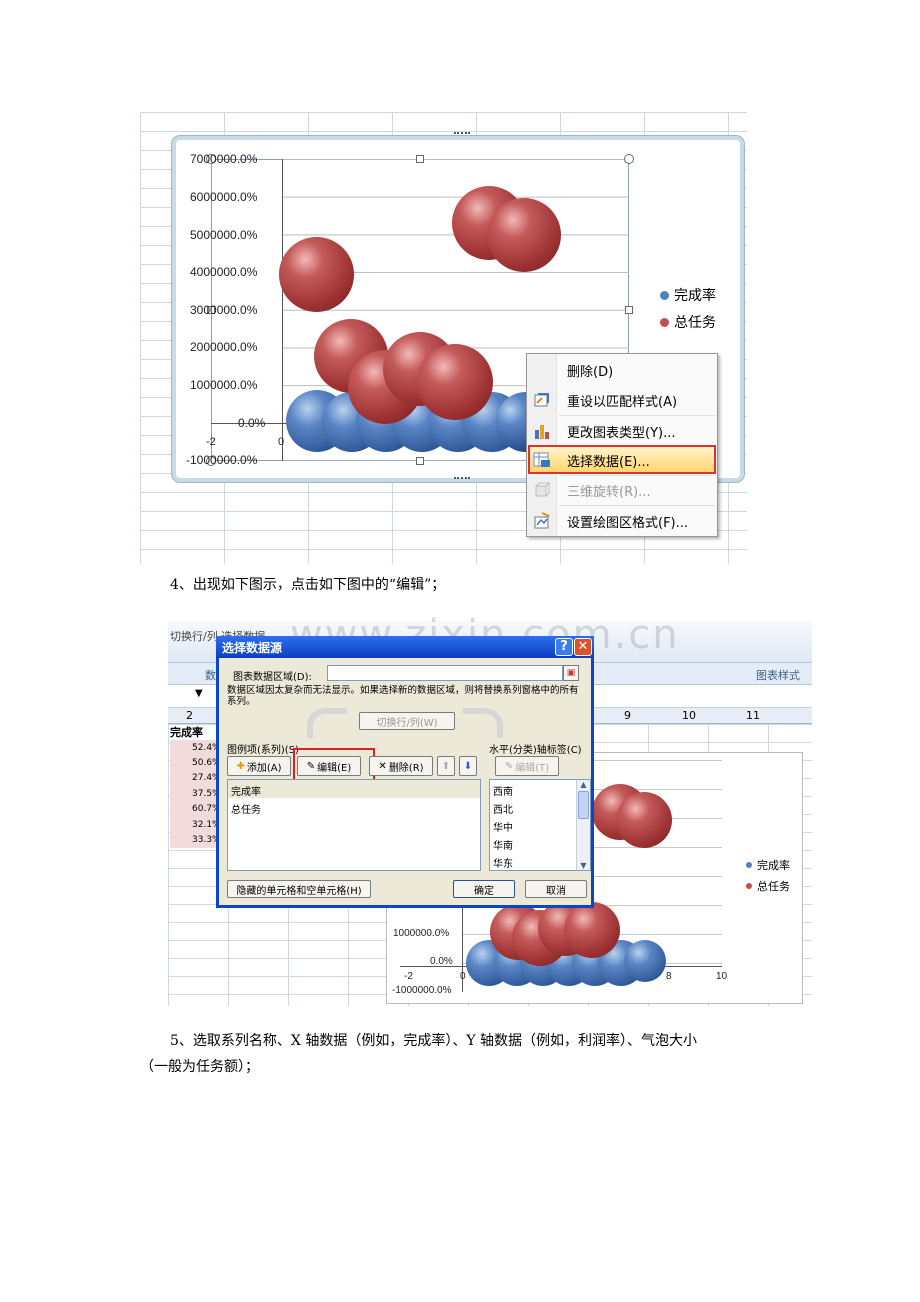 Image resolution: width=920 pixels, height=1302 pixels. What do you see at coordinates (354, 825) in the screenshot?
I see `series-list: 完成率 总任务` at bounding box center [354, 825].